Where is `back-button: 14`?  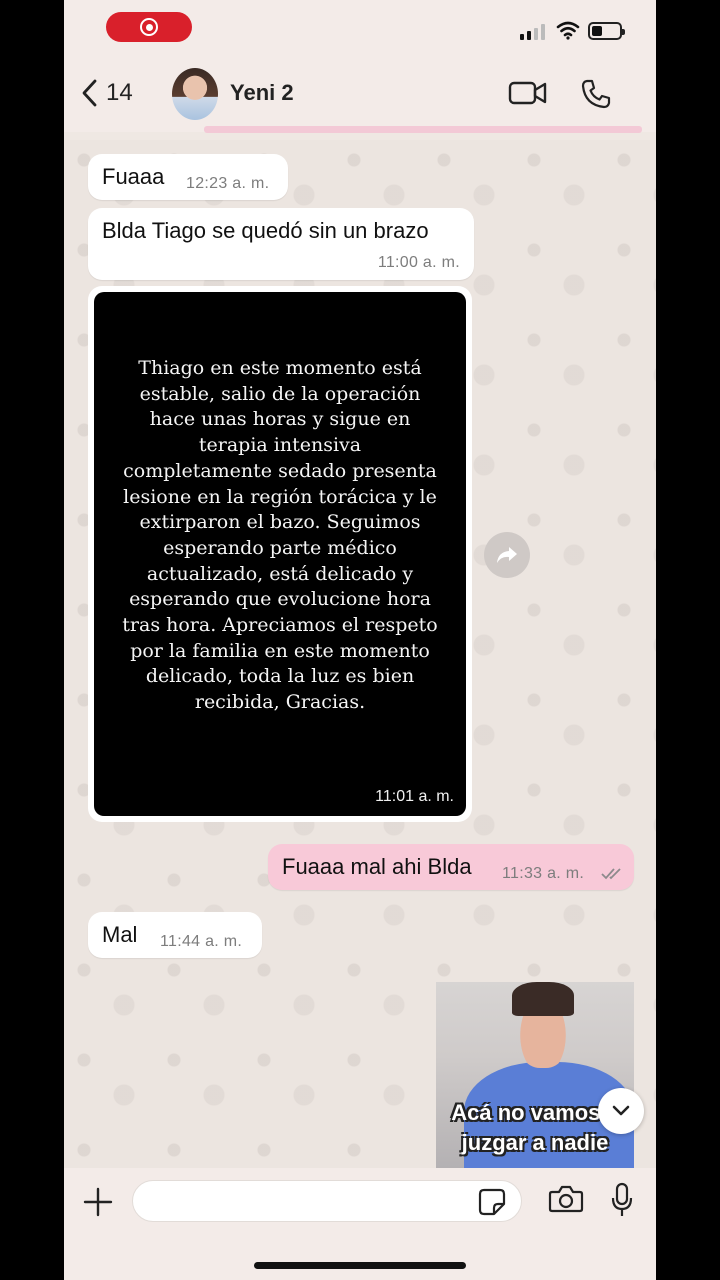
back-button: 14 is located at coordinates (106, 93).